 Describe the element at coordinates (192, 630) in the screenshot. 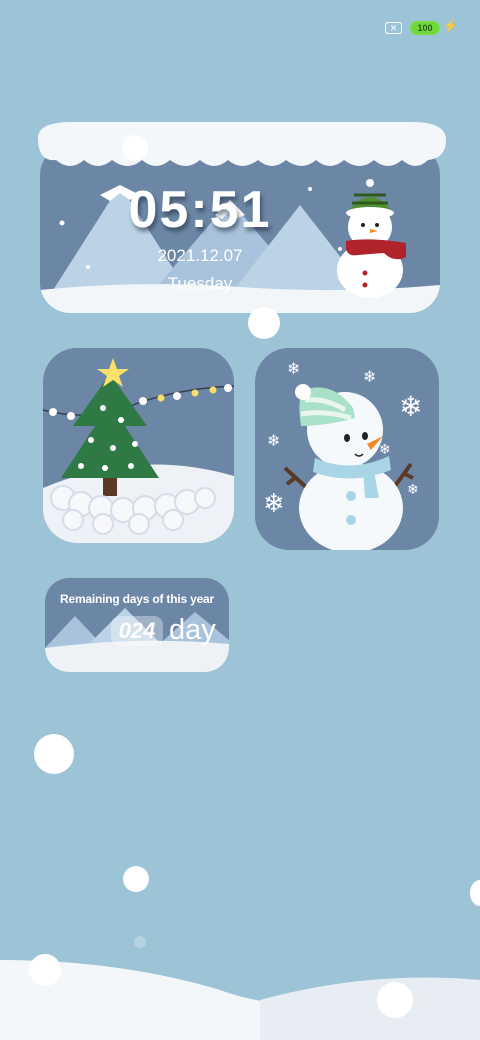

I see `days-unit: day` at that location.